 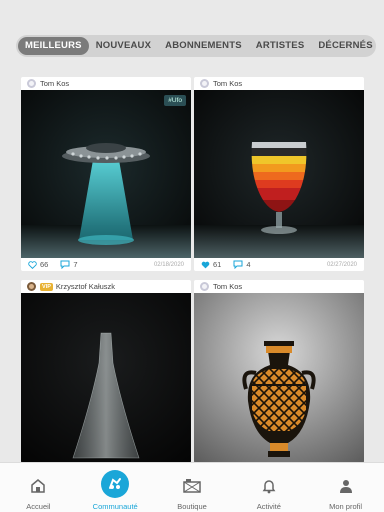 What do you see at coordinates (211, 264) in the screenshot?
I see `like-button: 61` at bounding box center [211, 264].